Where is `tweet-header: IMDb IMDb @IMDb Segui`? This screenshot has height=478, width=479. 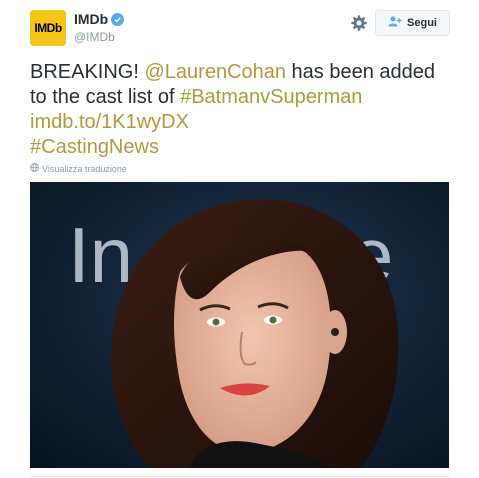 tweet-header: IMDb IMDb @IMDb Segui is located at coordinates (240, 30).